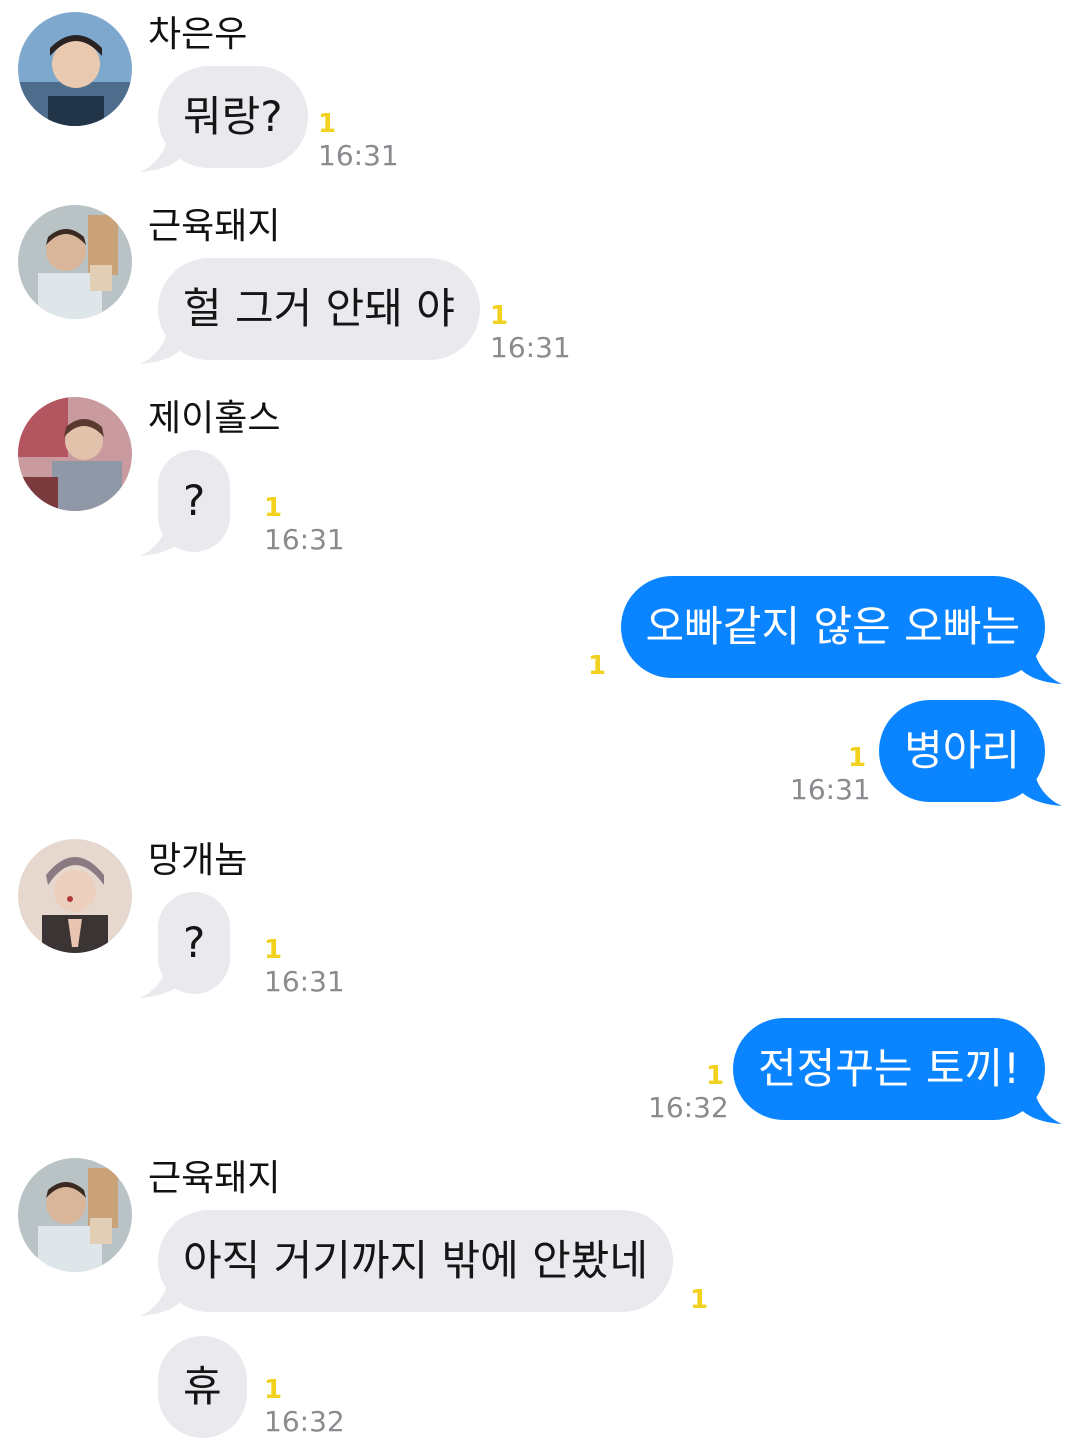 The width and height of the screenshot is (1080, 1450). Describe the element at coordinates (888, 1069) in the screenshot. I see `message-bubble: 전정꾸는 토끼!` at that location.